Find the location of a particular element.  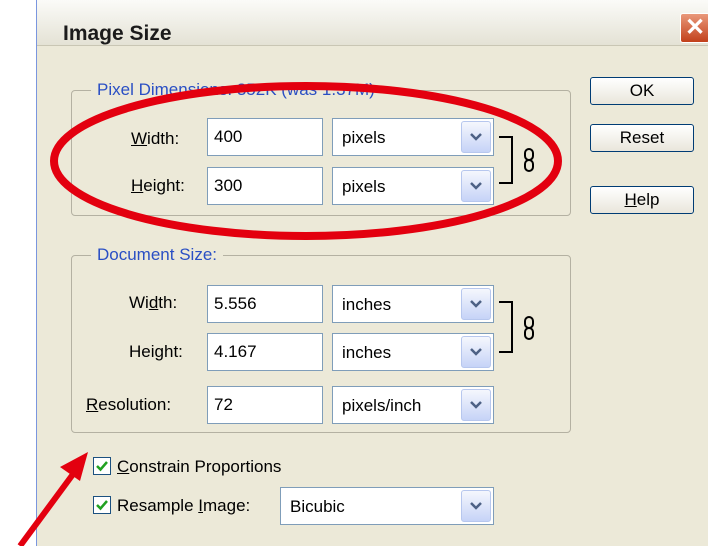

doc-width-input: 5.556 is located at coordinates (265, 304).